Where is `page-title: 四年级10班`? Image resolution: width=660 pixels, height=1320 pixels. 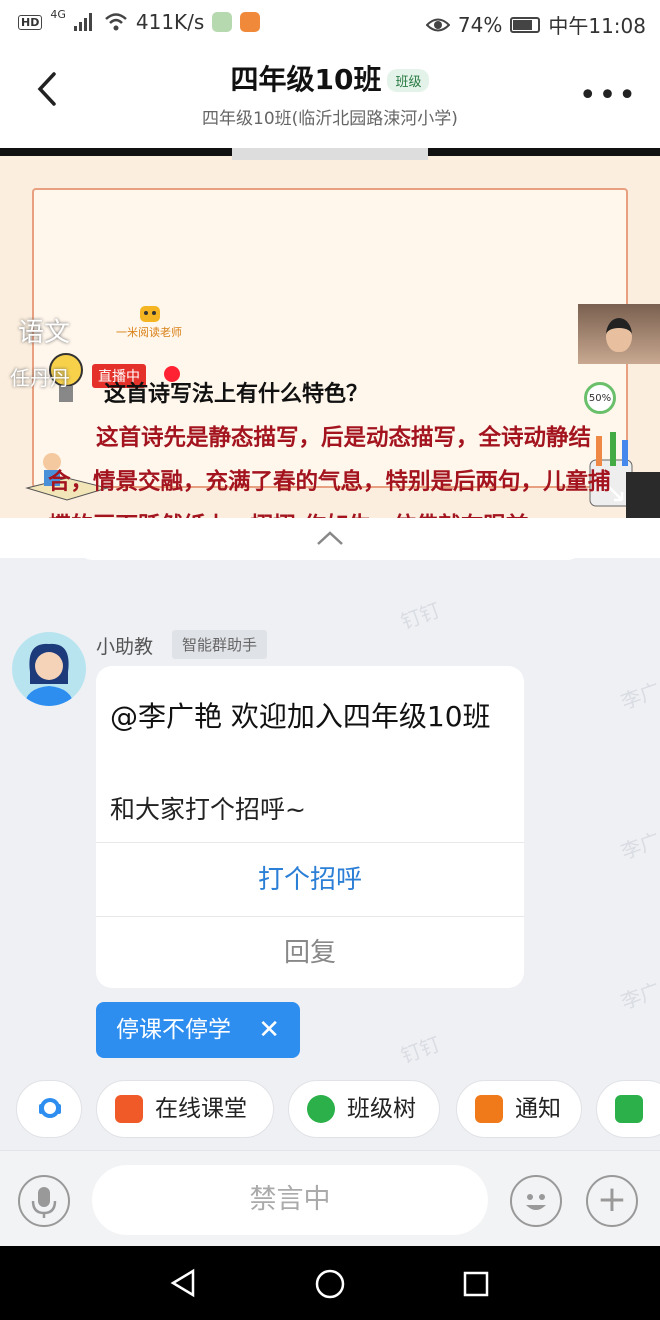 page-title: 四年级10班 is located at coordinates (306, 79).